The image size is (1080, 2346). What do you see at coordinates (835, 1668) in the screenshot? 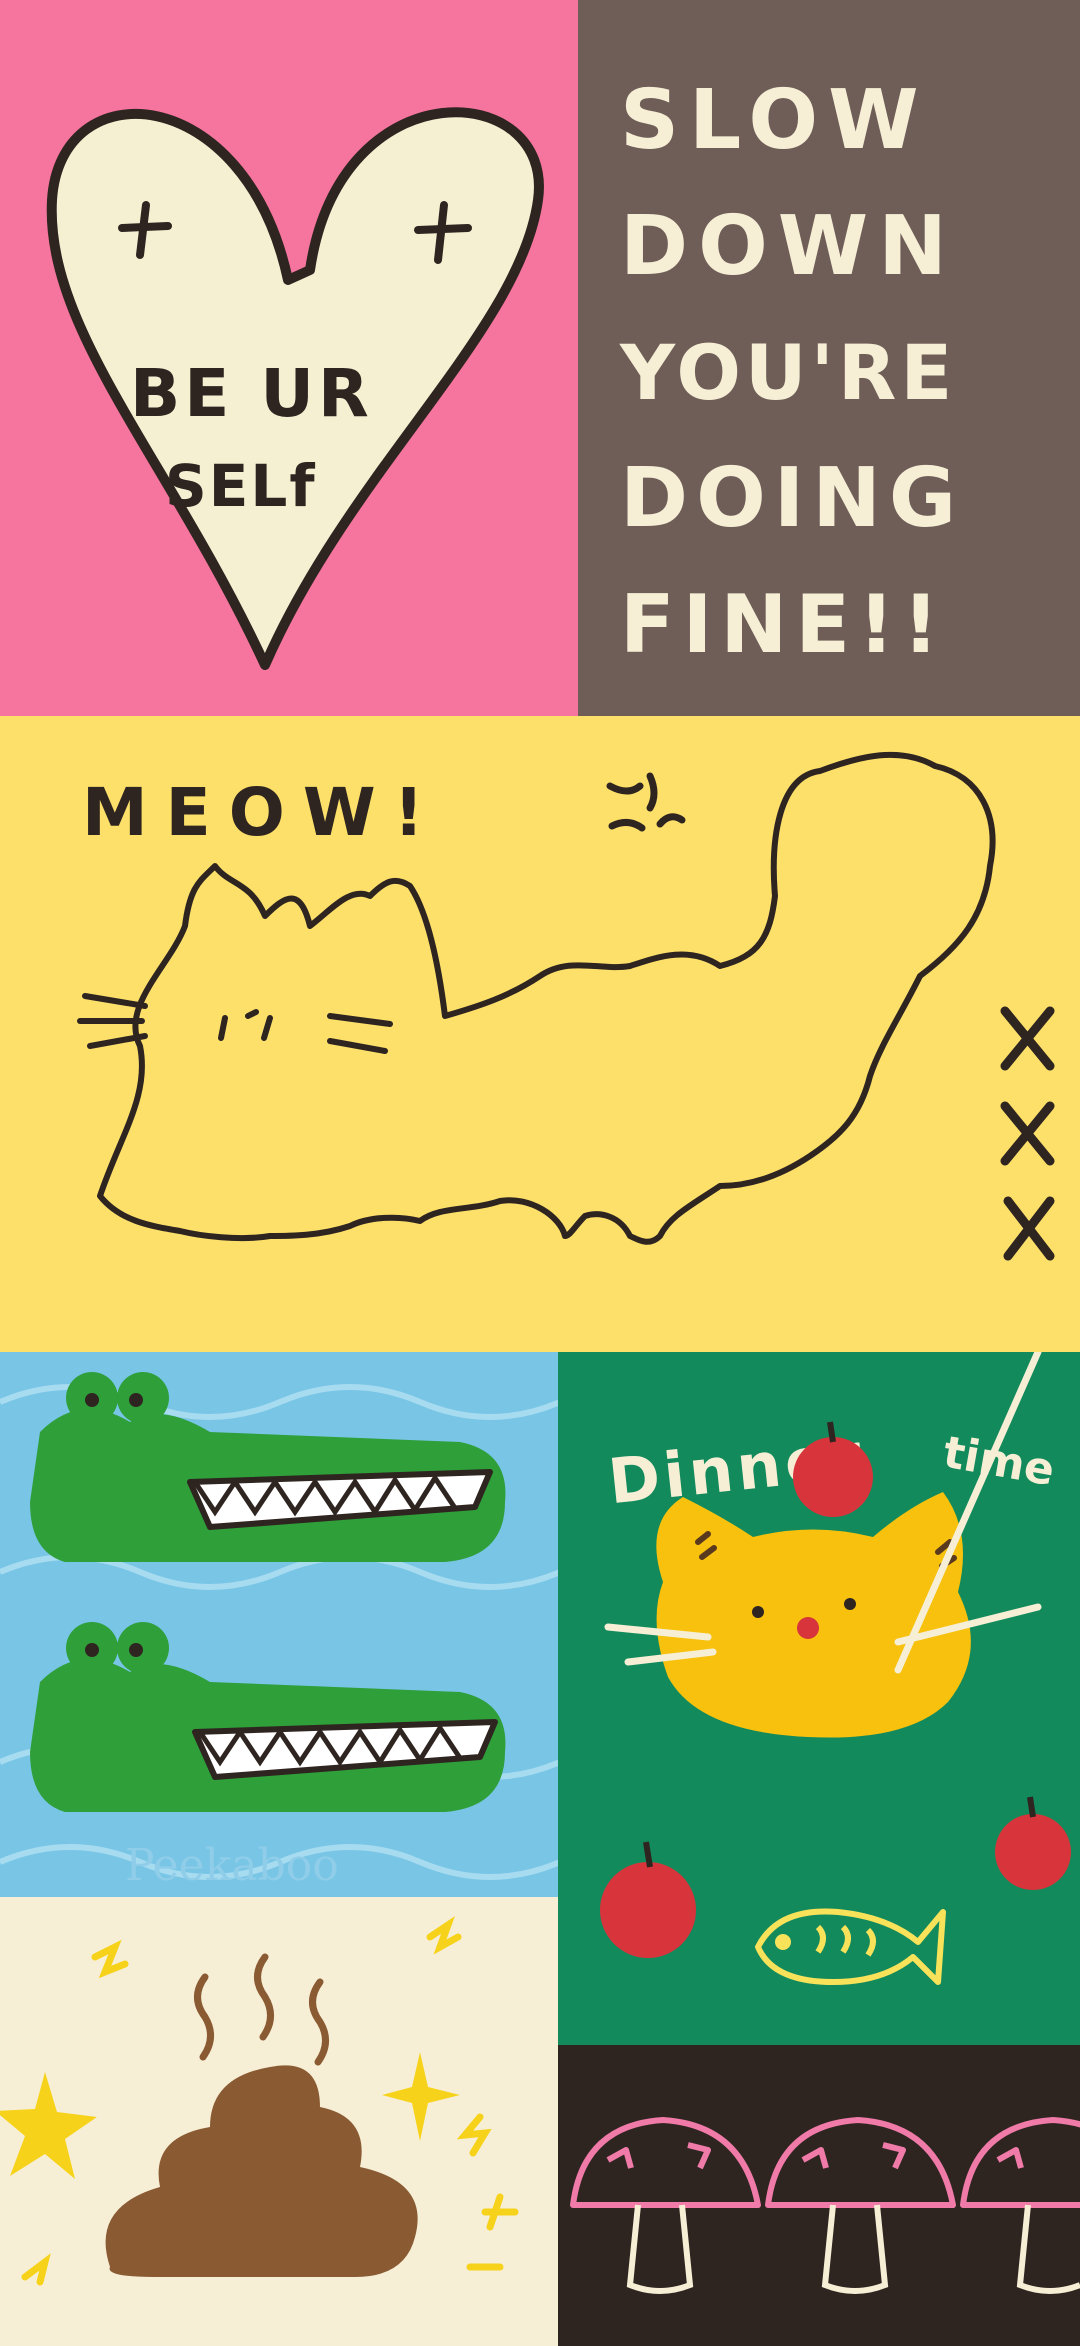
I see `dinner-drawing` at bounding box center [835, 1668].